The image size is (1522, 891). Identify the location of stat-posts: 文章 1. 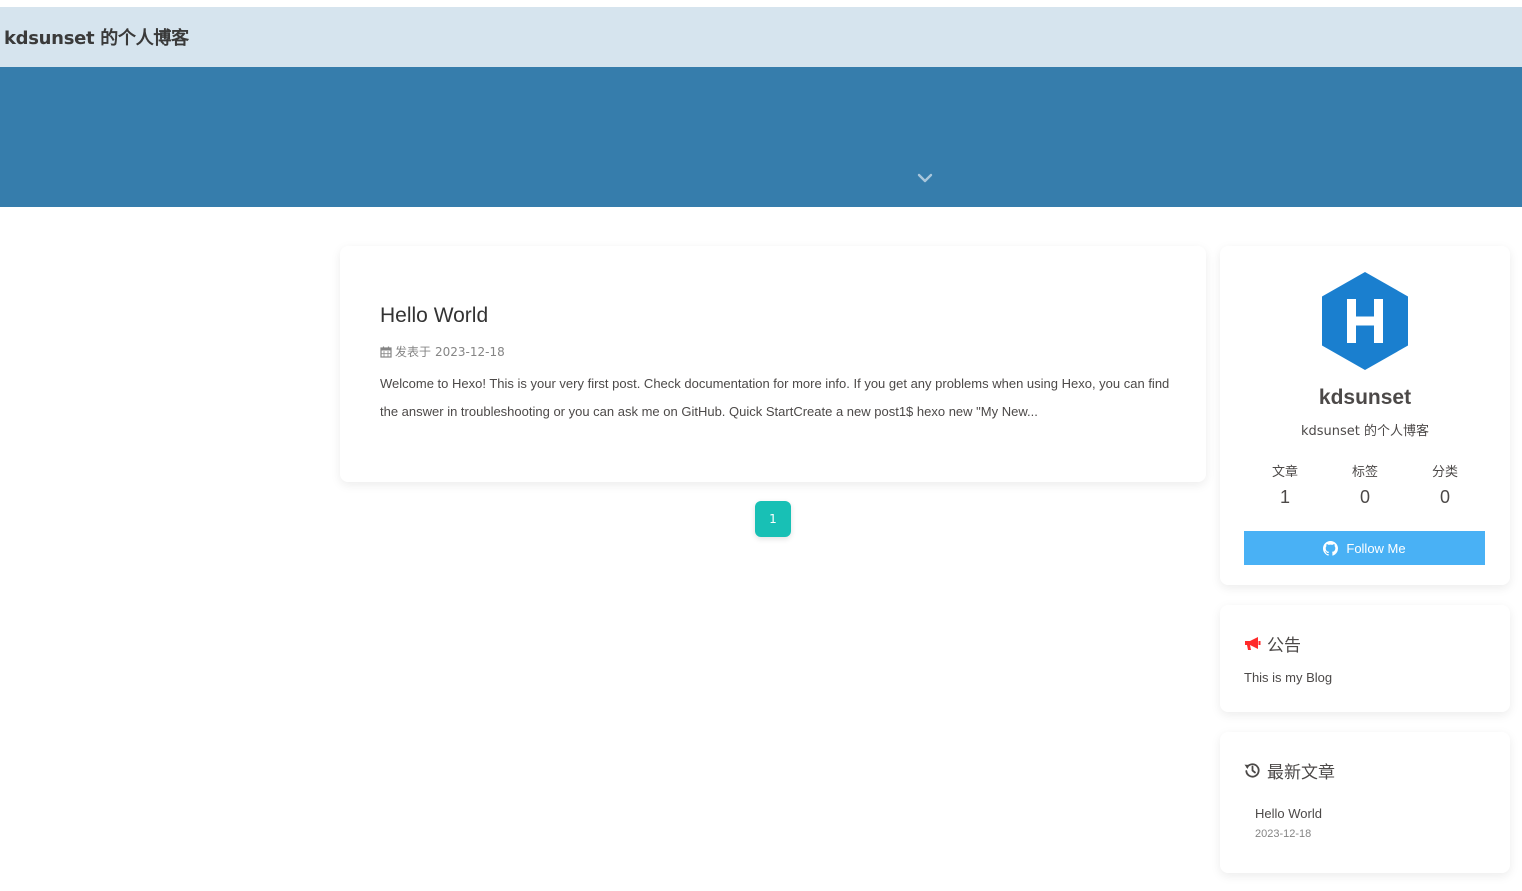
(1285, 484).